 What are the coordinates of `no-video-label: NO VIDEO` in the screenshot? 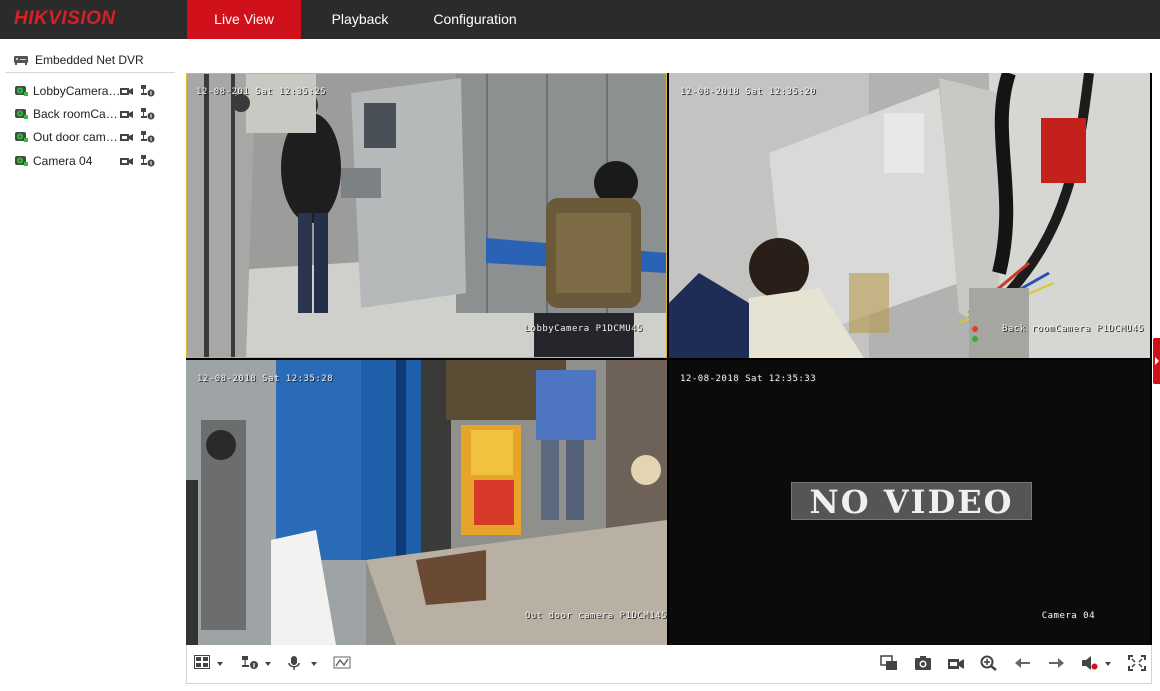 It's located at (911, 501).